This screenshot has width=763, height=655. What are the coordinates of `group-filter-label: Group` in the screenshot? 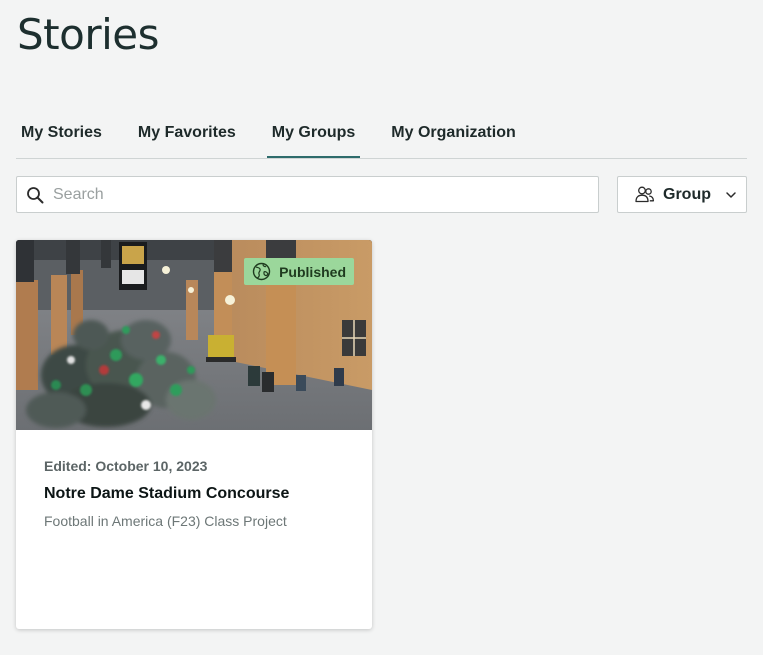 It's located at (687, 194).